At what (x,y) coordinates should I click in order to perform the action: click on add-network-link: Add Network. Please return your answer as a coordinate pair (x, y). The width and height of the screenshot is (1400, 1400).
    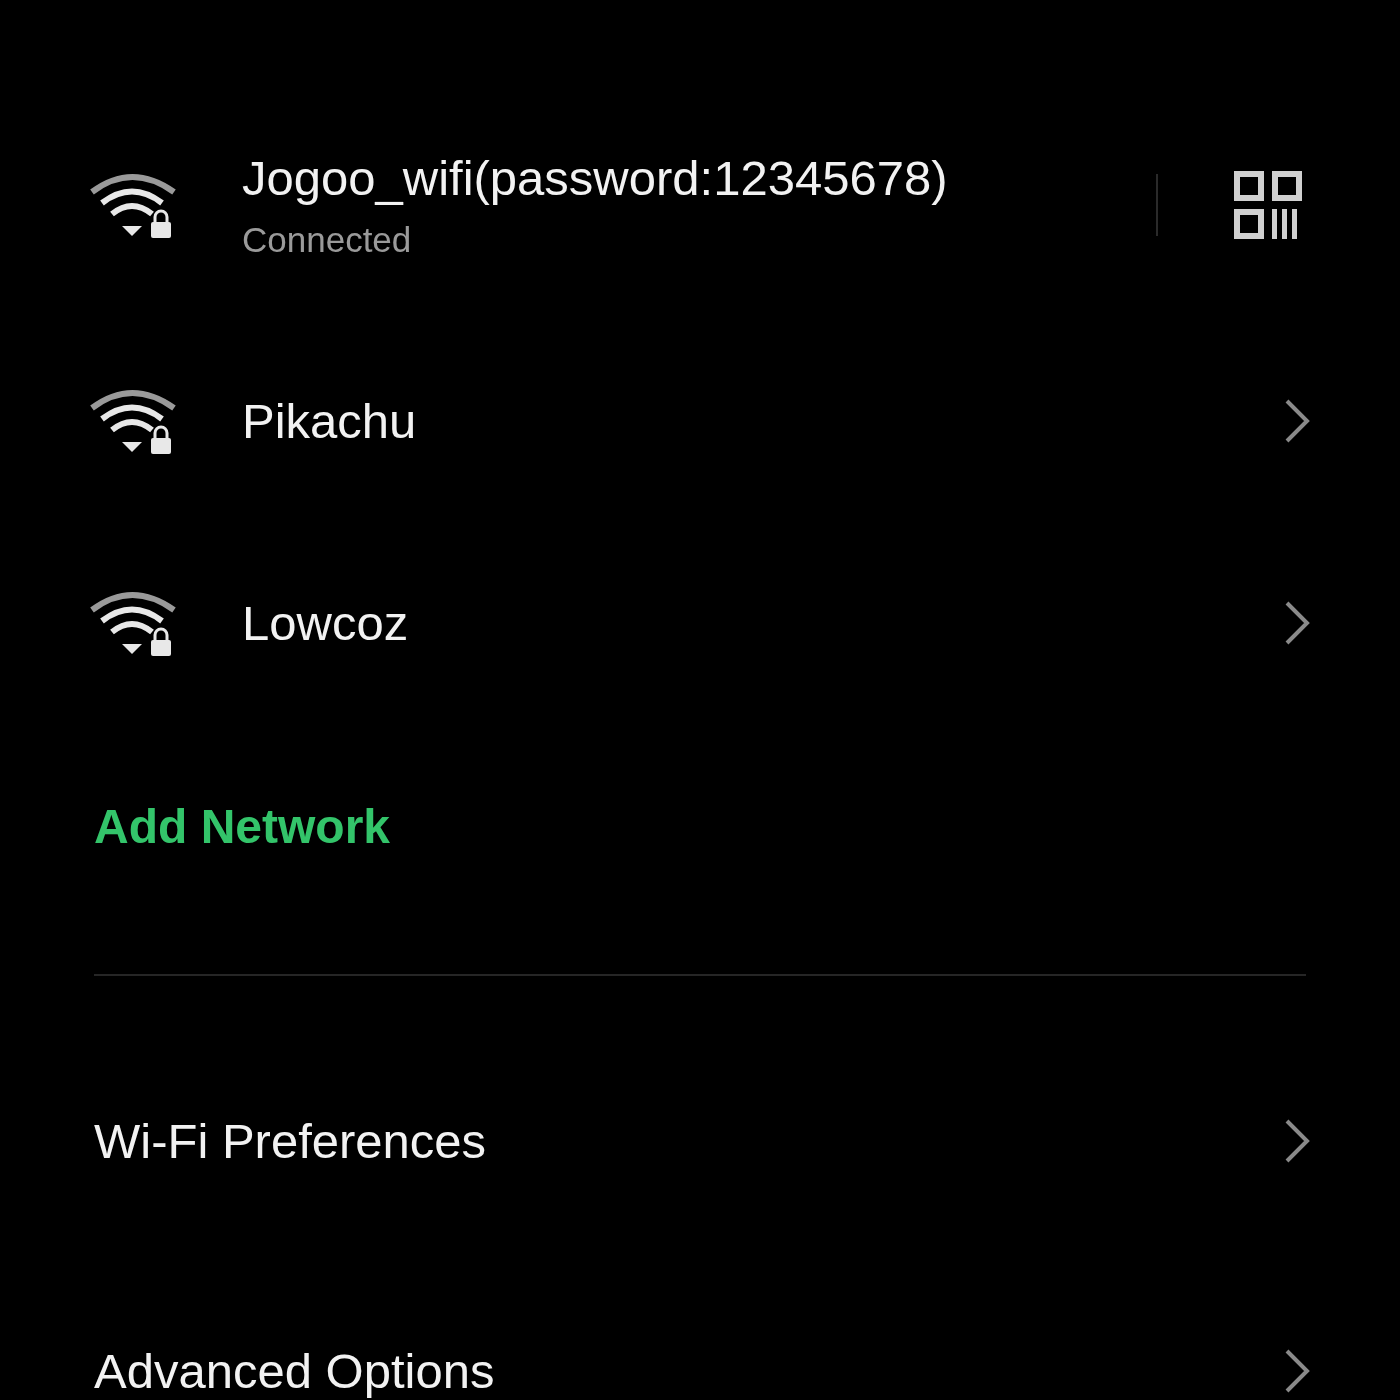
    Looking at the image, I should click on (242, 826).